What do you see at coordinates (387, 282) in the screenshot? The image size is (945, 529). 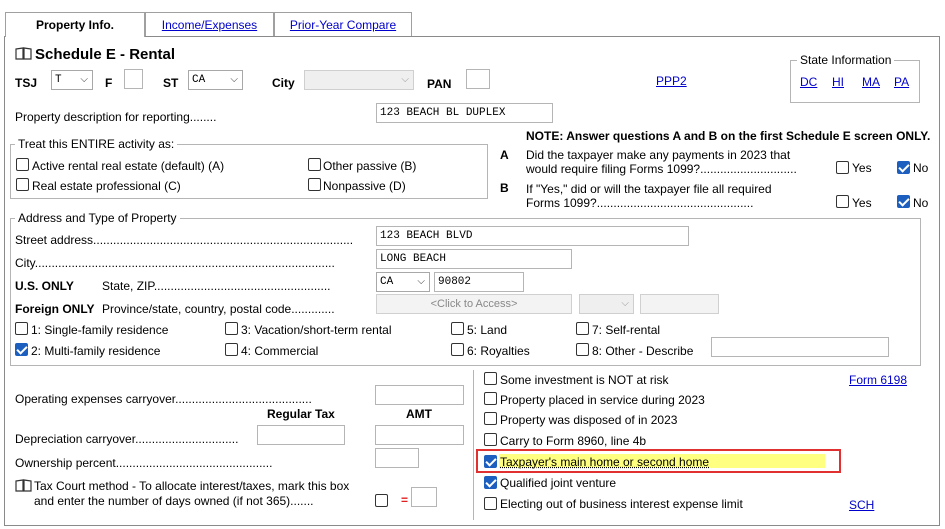 I see `state-value: CA` at bounding box center [387, 282].